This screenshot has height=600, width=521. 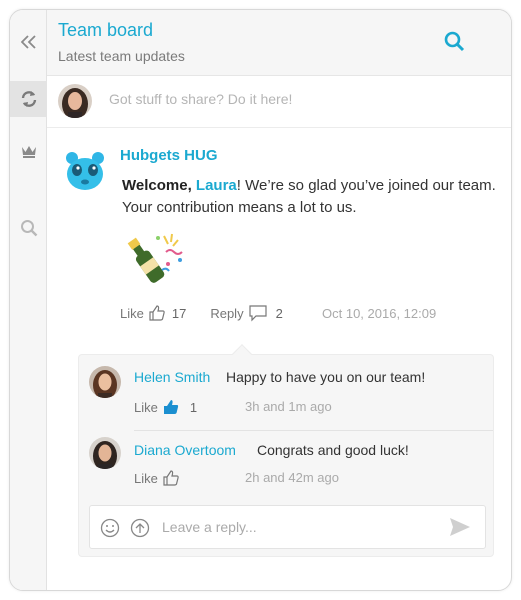 I want to click on comment-icon, so click(x=257, y=313).